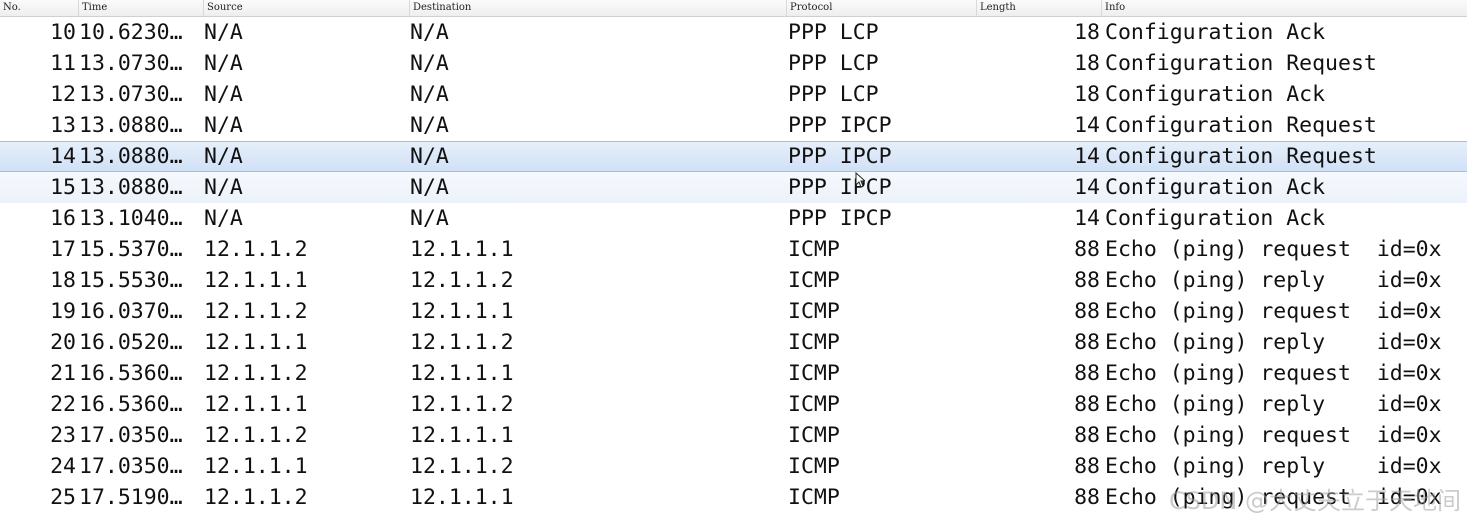 The width and height of the screenshot is (1467, 522). I want to click on cell-no: 23, so click(63, 435).